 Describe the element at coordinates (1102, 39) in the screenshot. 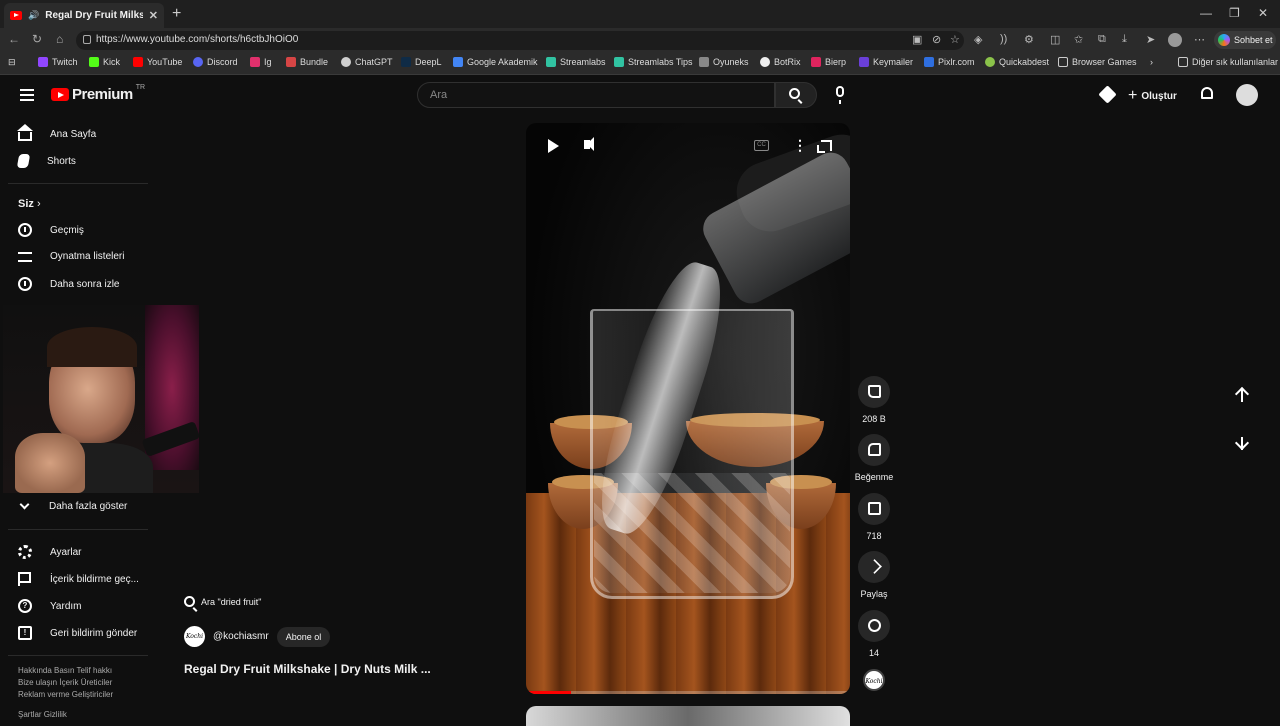

I see `collections-icon: ⧉` at that location.